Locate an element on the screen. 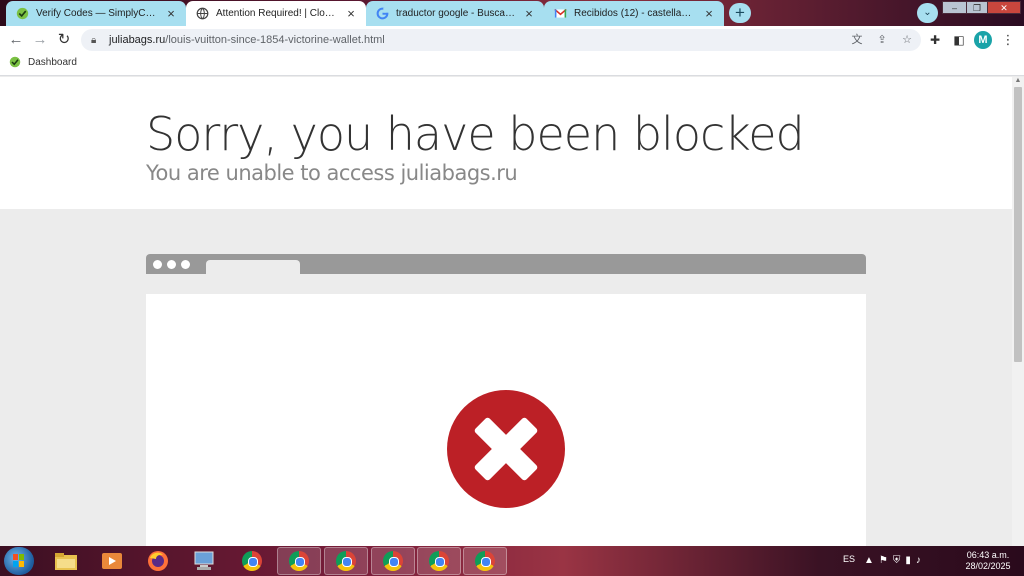 The image size is (1024, 576). tab-title: Attention Required! | Cloudflare is located at coordinates (276, 13).